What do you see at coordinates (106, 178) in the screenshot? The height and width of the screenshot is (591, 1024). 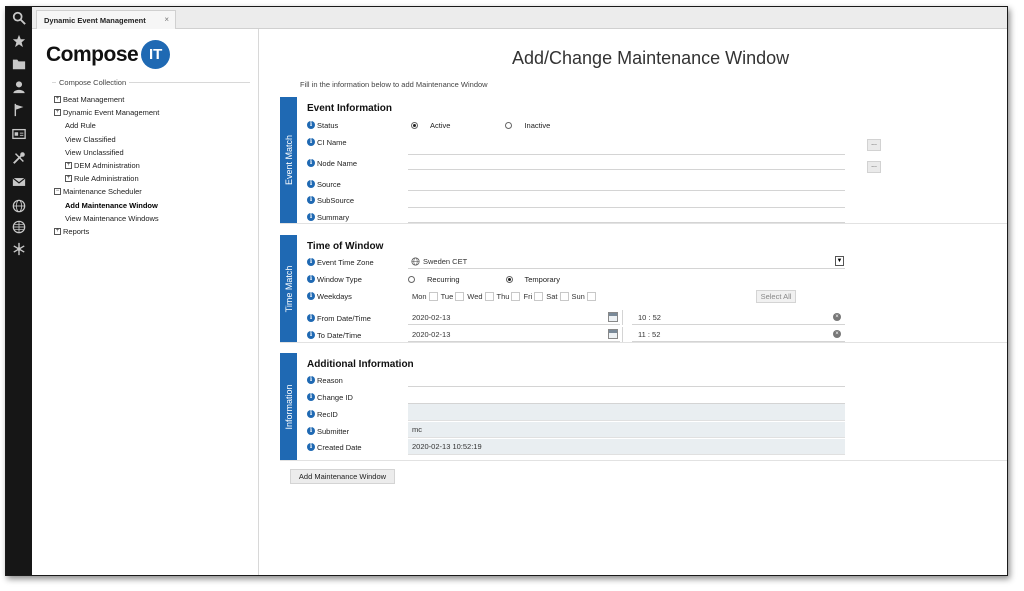 I see `nav-rule-administration: + Rule Administration` at bounding box center [106, 178].